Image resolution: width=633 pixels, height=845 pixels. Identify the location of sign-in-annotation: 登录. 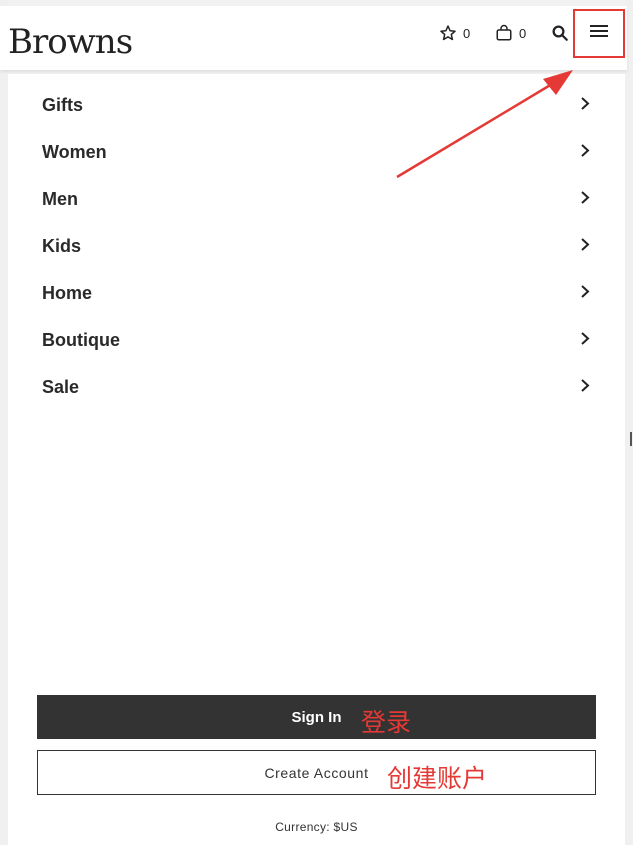
(386, 722).